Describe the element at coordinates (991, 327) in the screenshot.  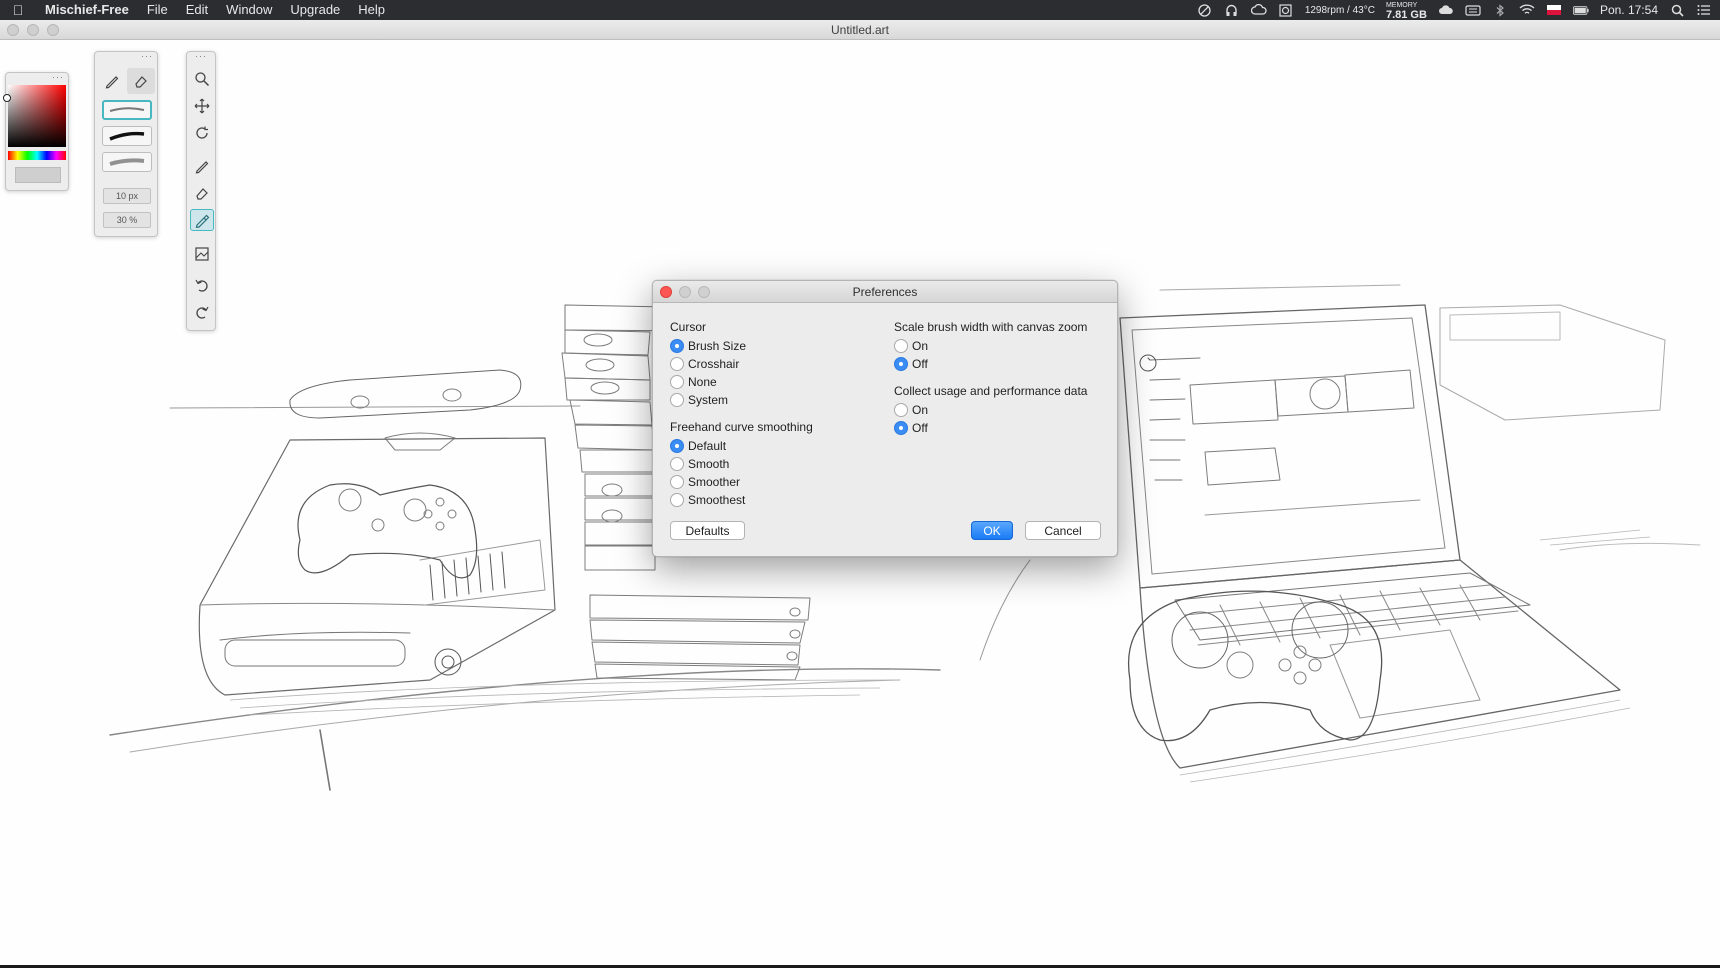
I see `scale-brush-heading: Scale brush width with canvas zoom` at that location.